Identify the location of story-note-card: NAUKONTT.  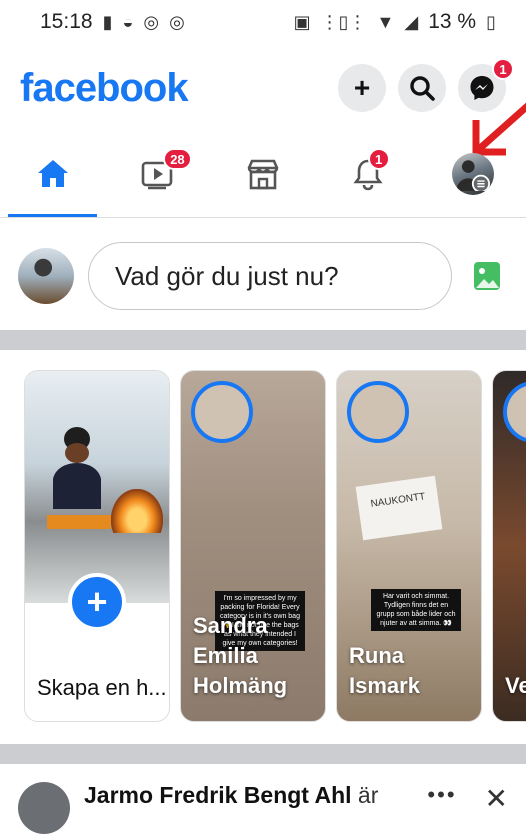
(399, 508).